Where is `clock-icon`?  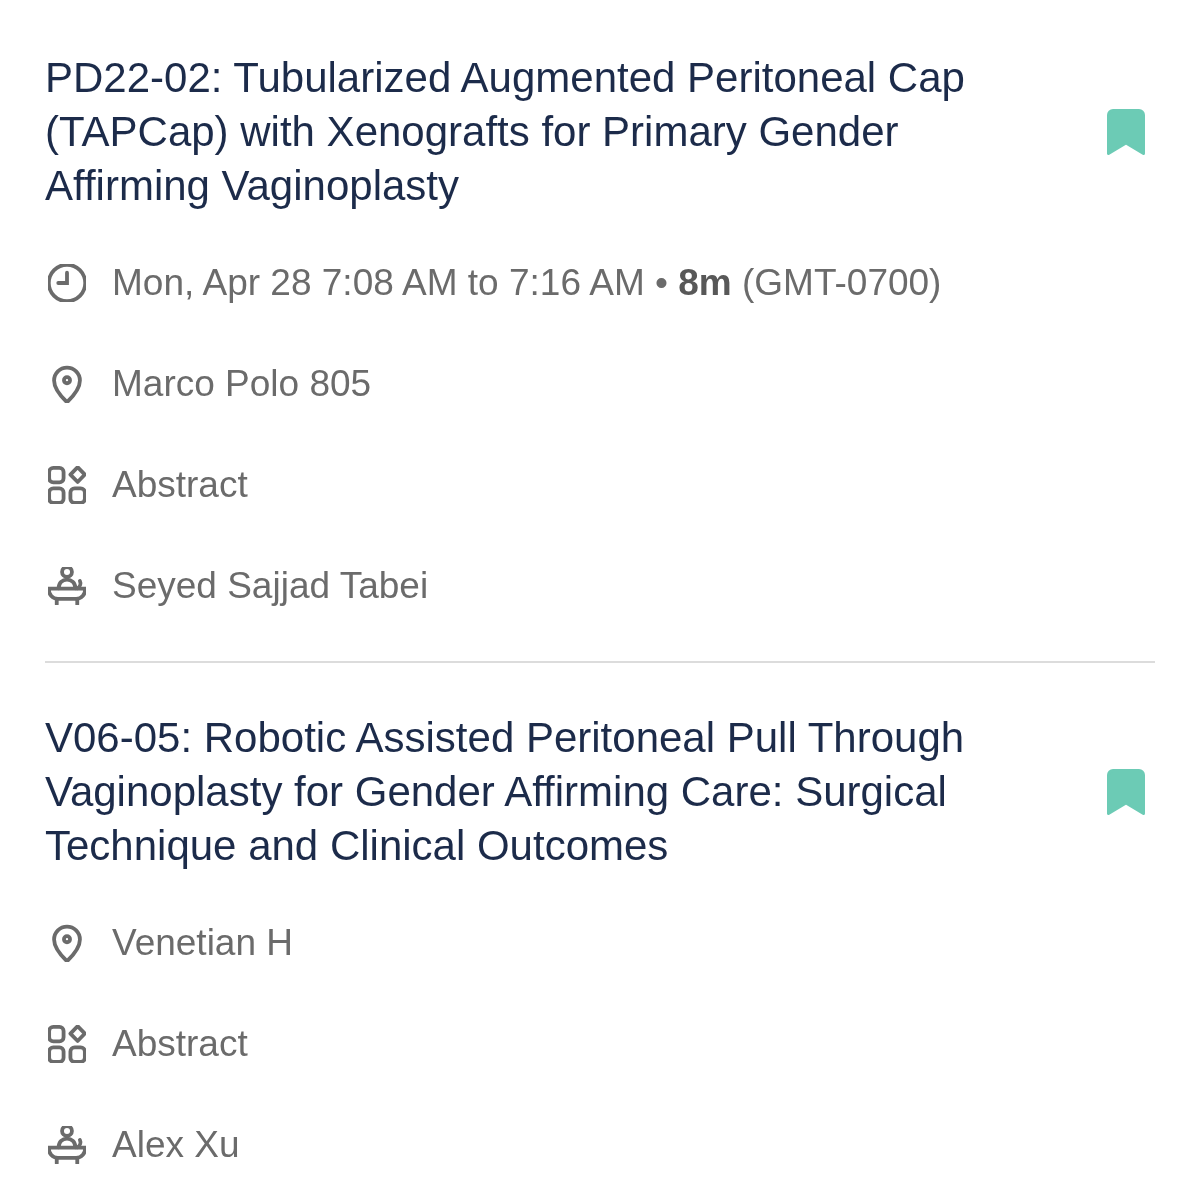 clock-icon is located at coordinates (67, 282).